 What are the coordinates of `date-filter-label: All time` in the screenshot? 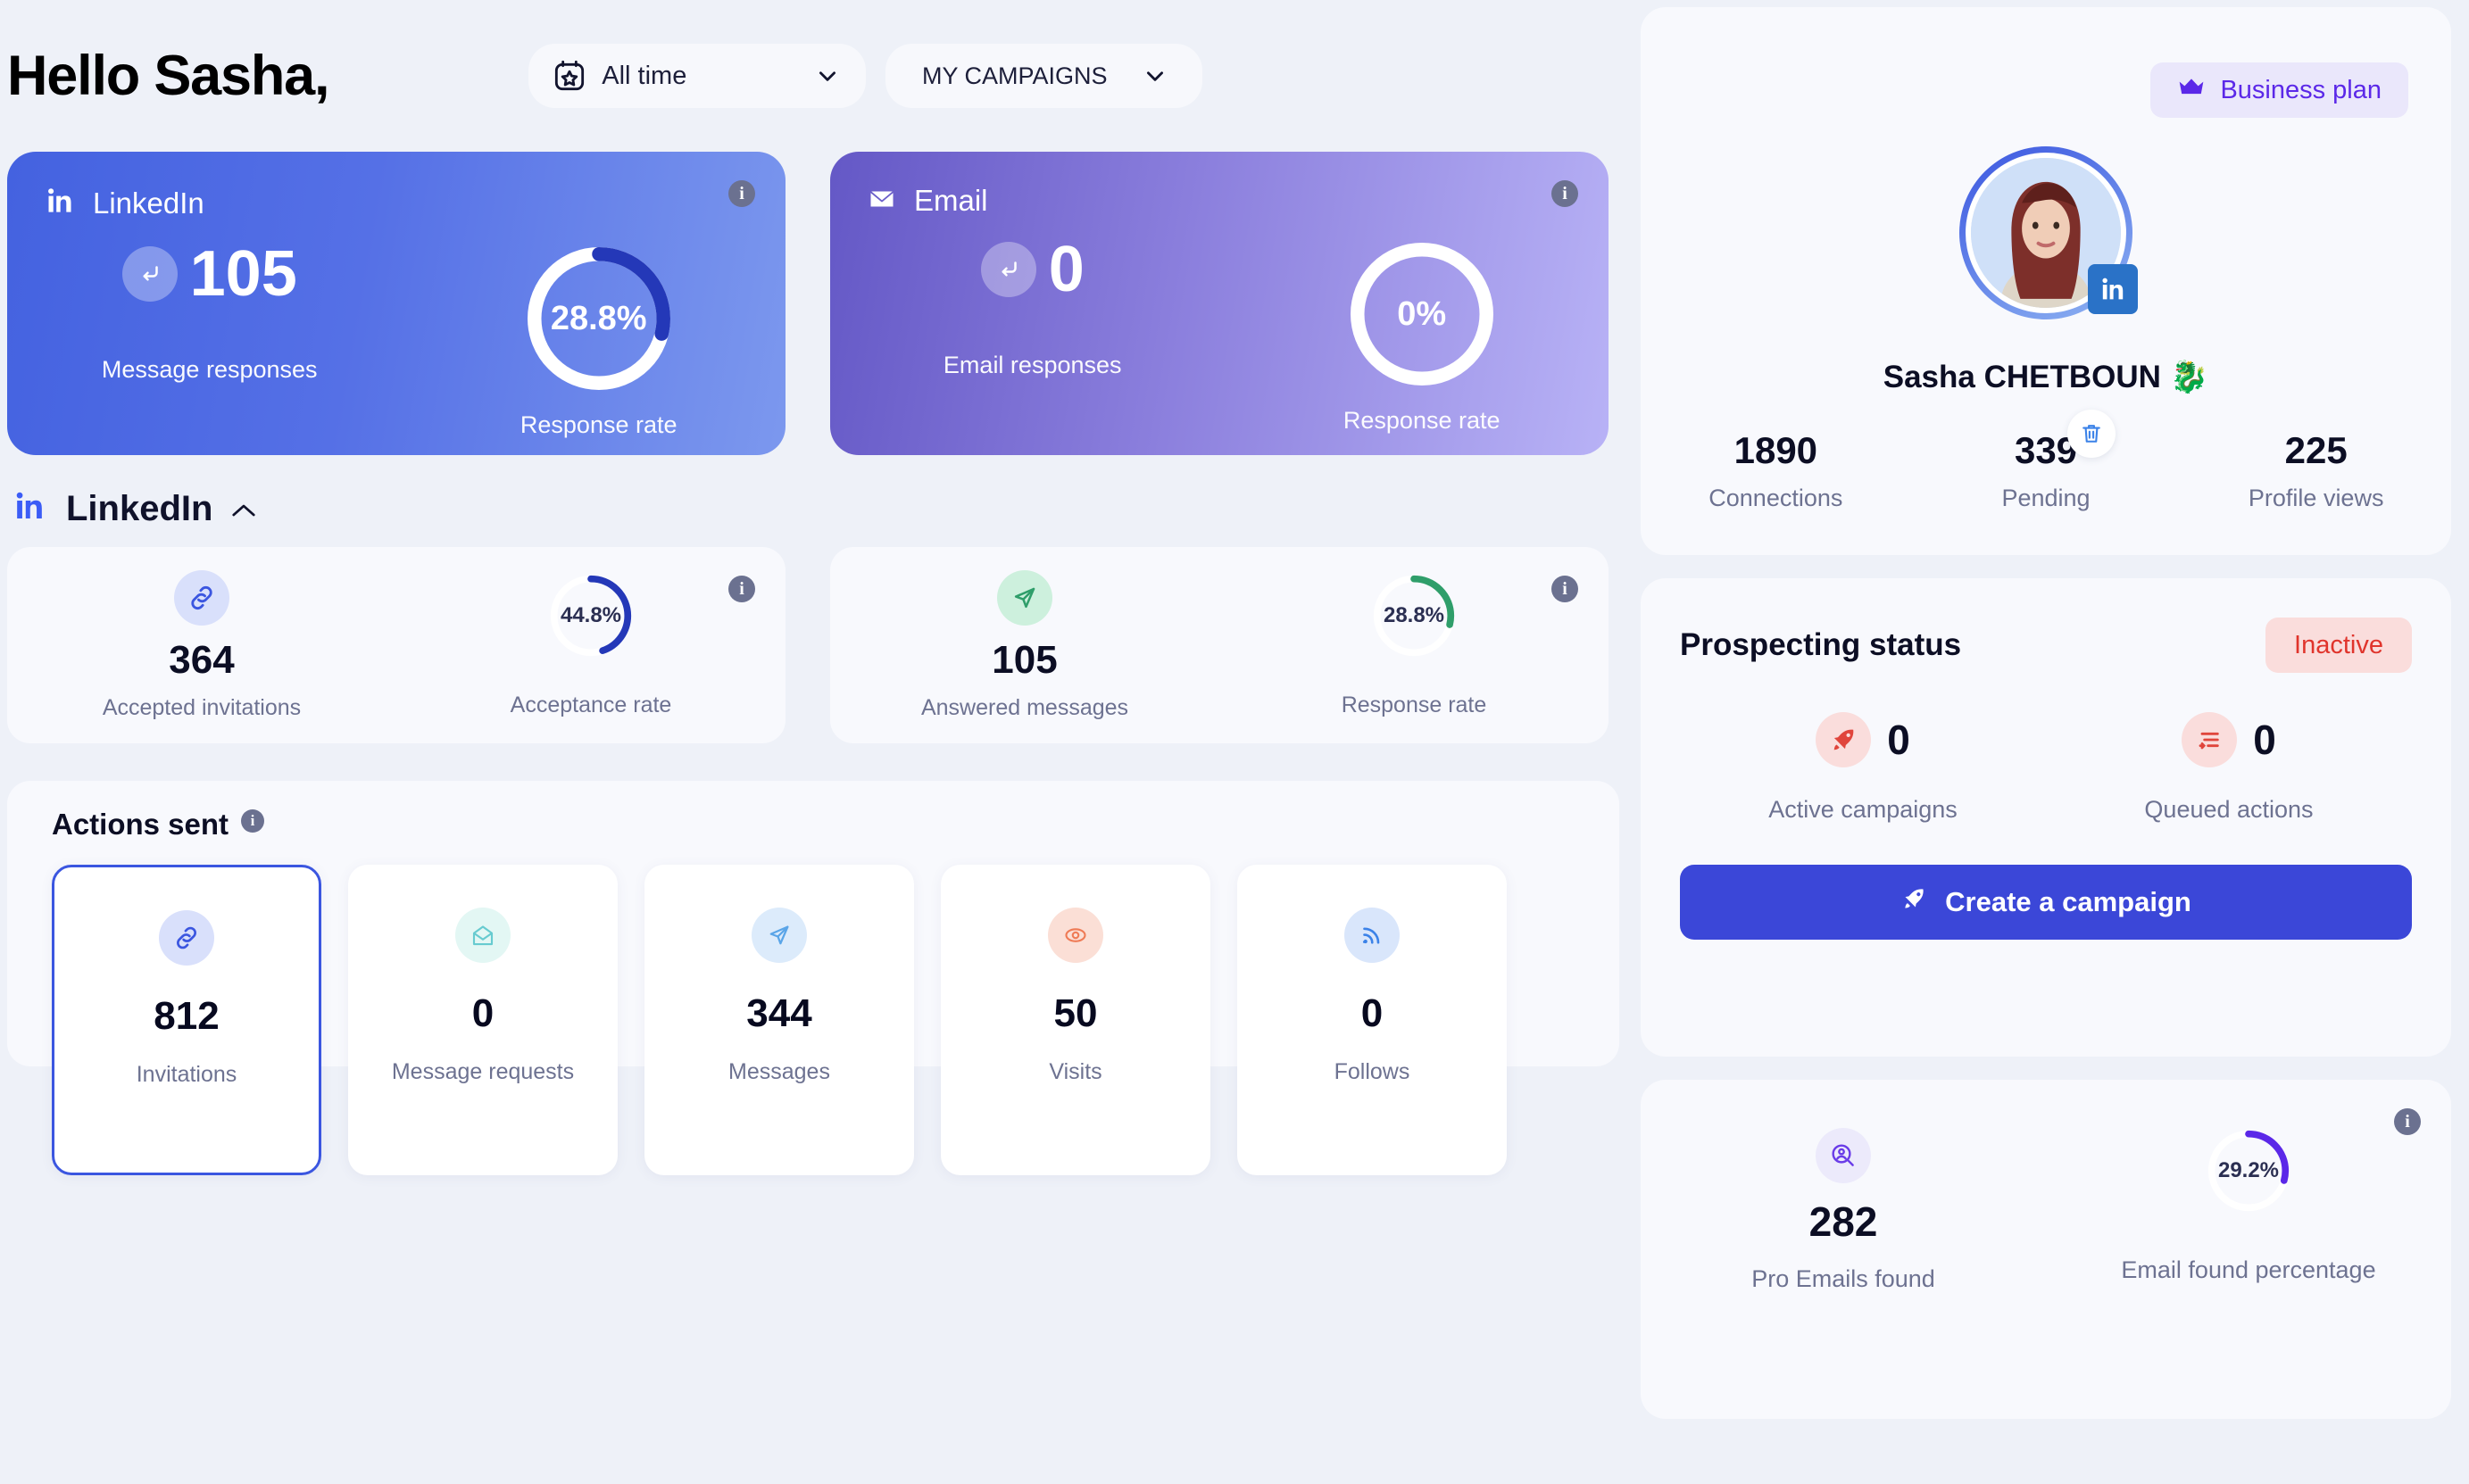 It's located at (644, 75).